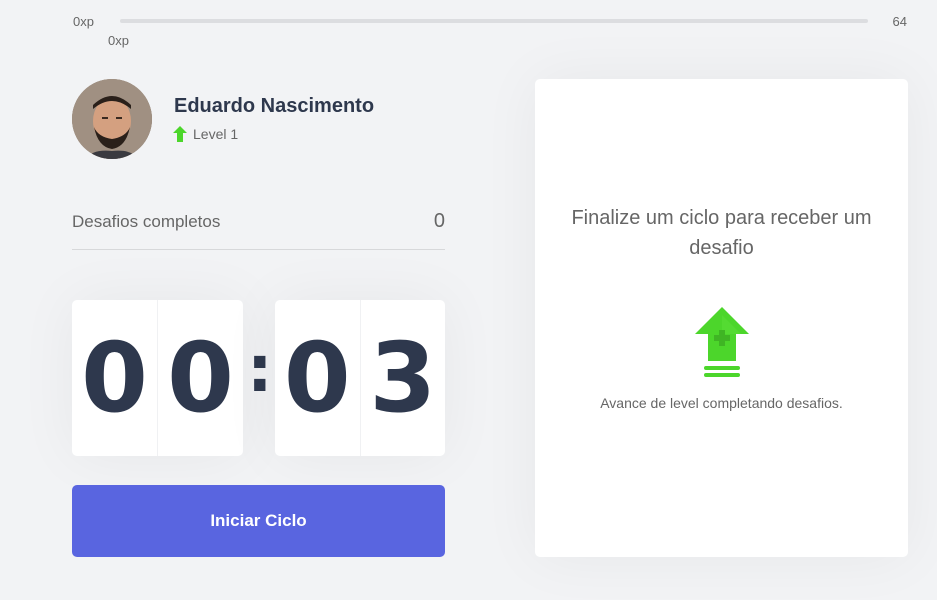  What do you see at coordinates (180, 134) in the screenshot?
I see `level-up-arrow-icon` at bounding box center [180, 134].